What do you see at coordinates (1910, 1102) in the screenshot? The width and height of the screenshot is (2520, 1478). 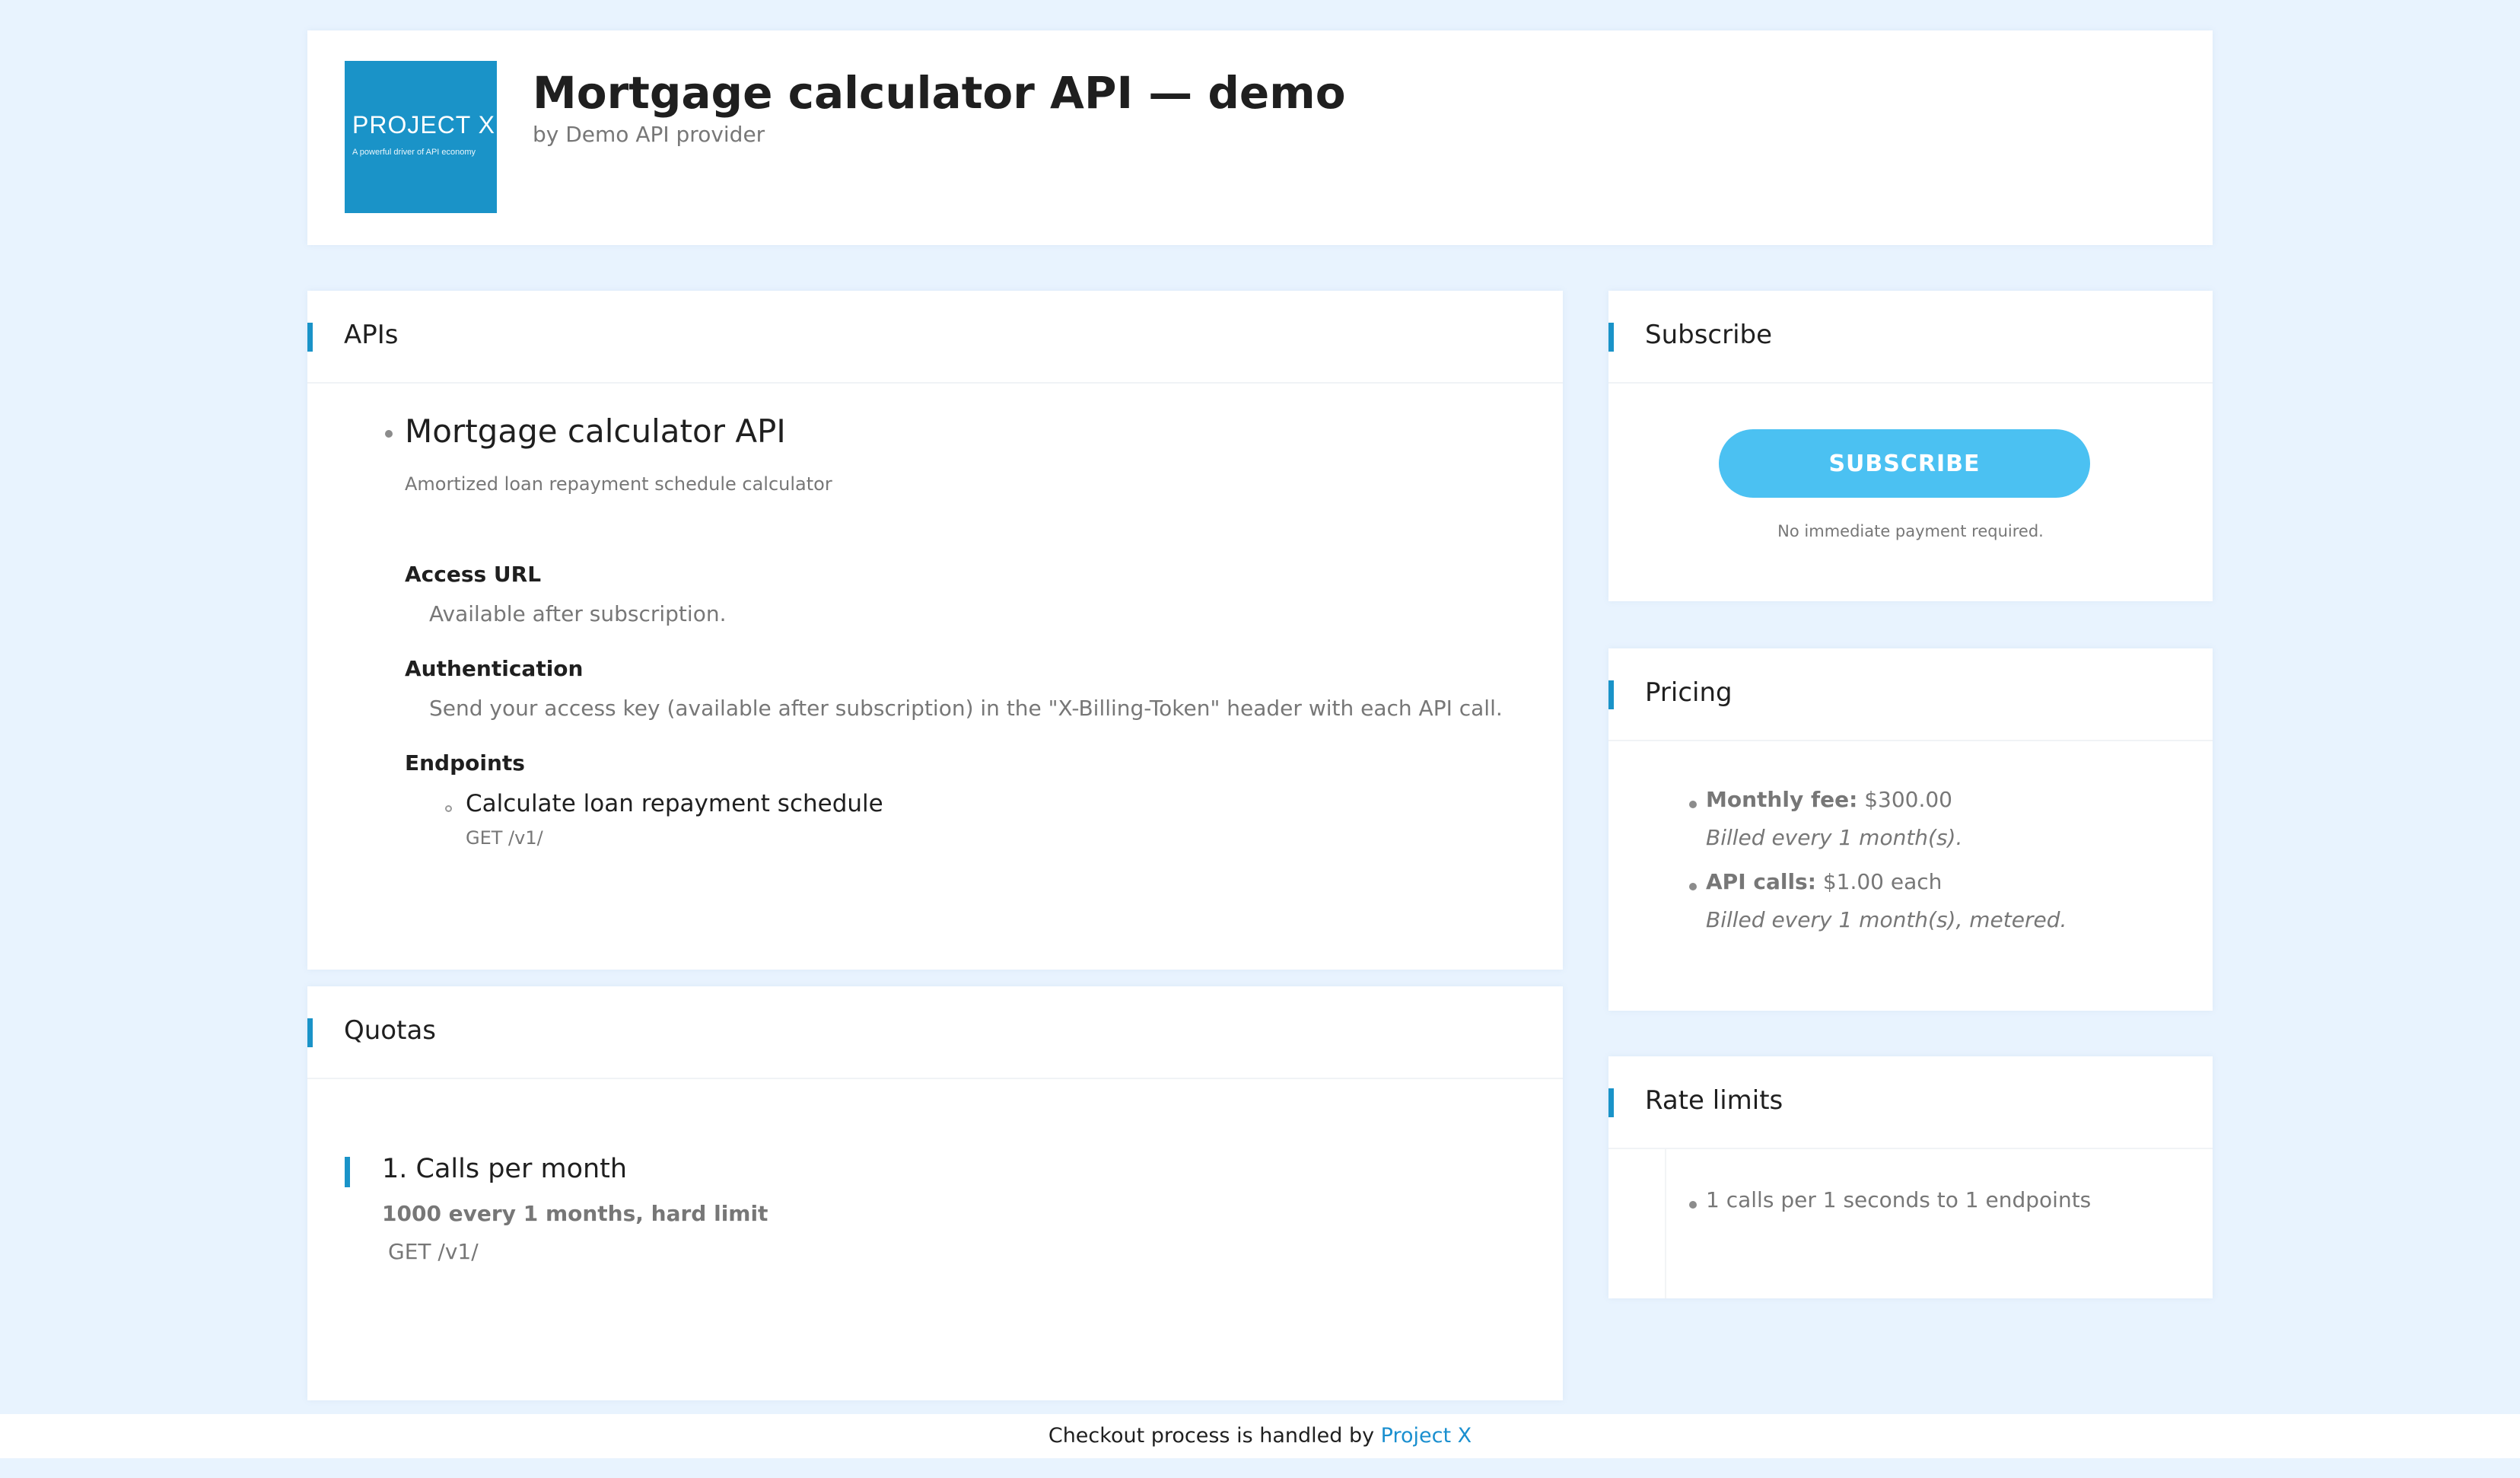 I see `rate-limits-panel-header: Rate limits` at bounding box center [1910, 1102].